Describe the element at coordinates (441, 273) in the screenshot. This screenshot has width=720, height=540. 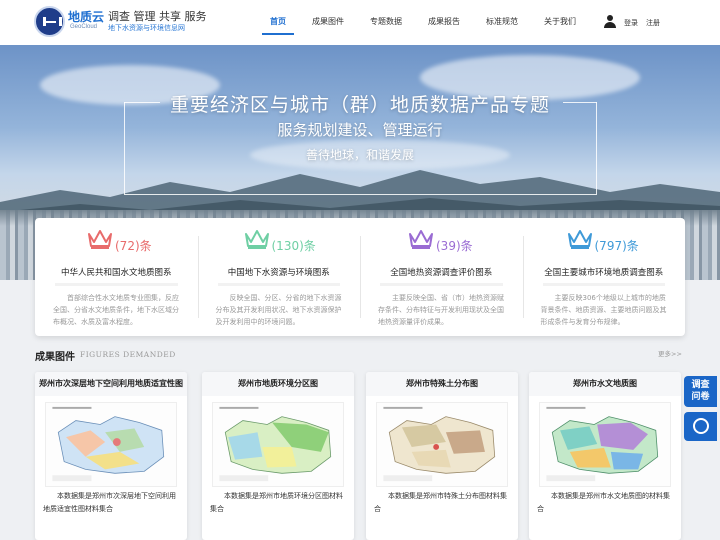
I see `category-title: 全国地热资源调查评价图系` at that location.